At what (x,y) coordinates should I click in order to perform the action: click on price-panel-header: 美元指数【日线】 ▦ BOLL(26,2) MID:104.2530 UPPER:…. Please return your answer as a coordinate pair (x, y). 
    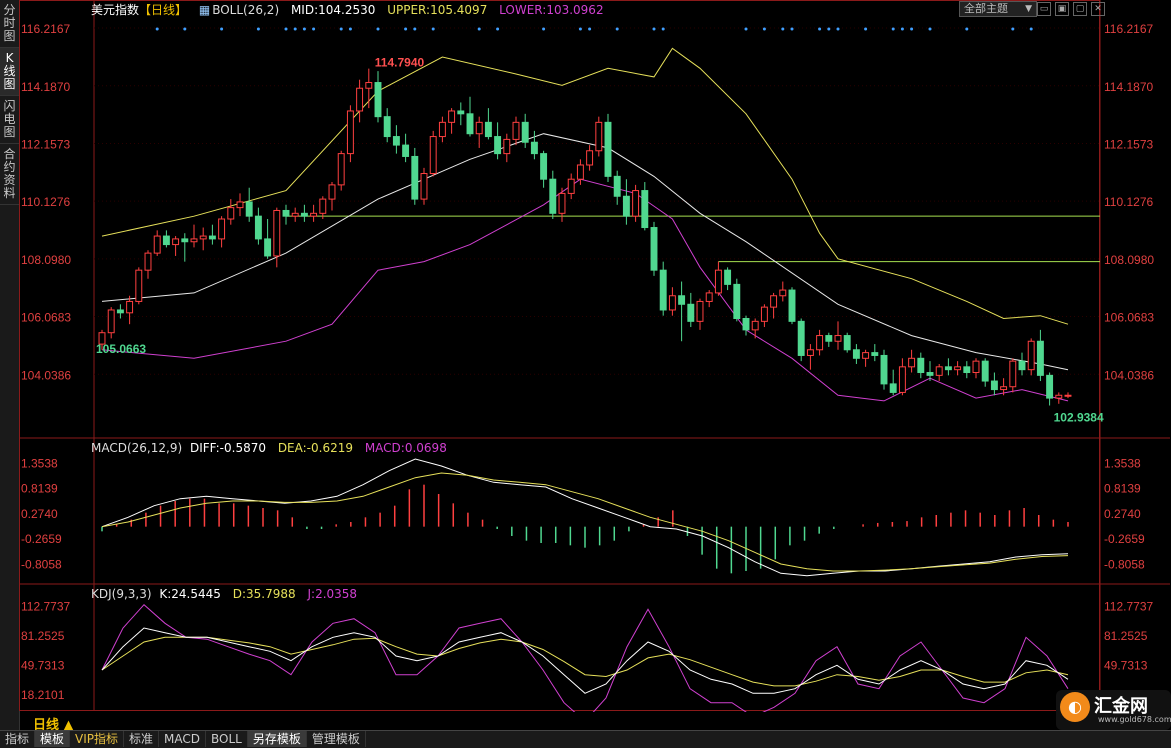
    Looking at the image, I should click on (351, 9).